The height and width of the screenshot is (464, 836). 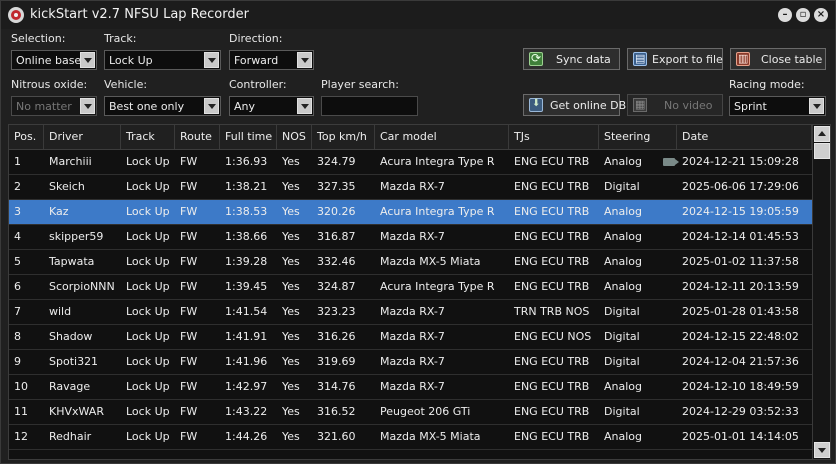 What do you see at coordinates (552, 311) in the screenshot?
I see `cell-tjs: TRN TRB NOS` at bounding box center [552, 311].